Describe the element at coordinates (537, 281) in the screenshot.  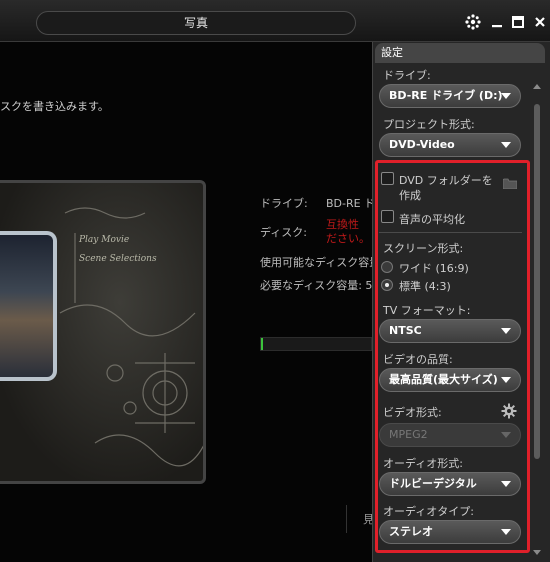
I see `scroll-thumb` at that location.